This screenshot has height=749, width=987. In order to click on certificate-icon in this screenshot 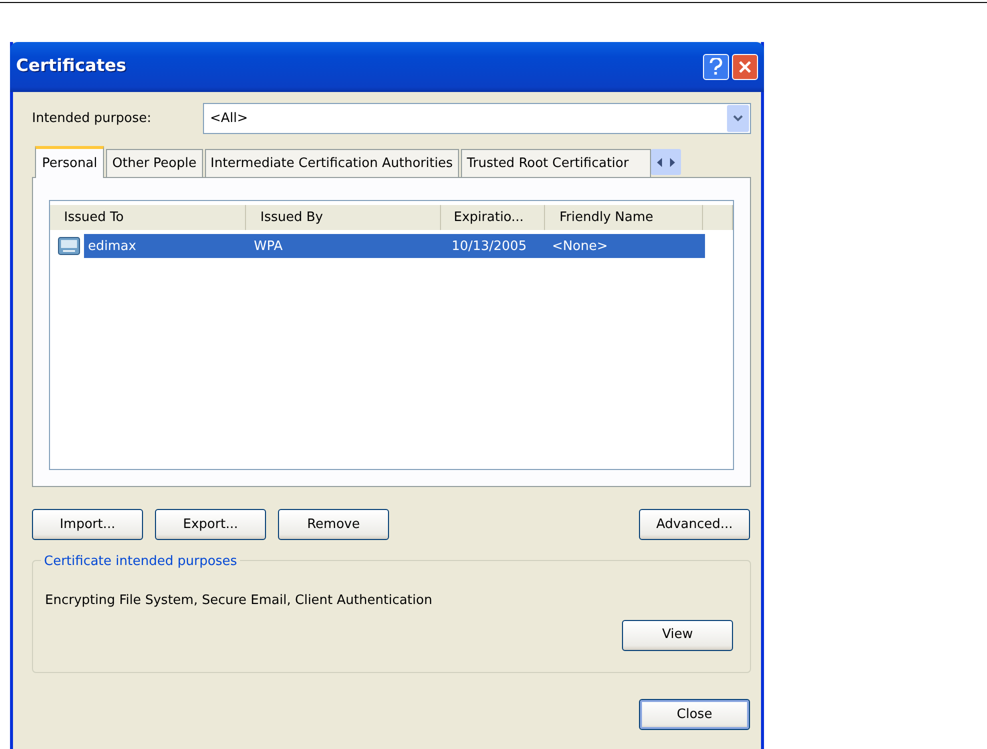, I will do `click(69, 246)`.